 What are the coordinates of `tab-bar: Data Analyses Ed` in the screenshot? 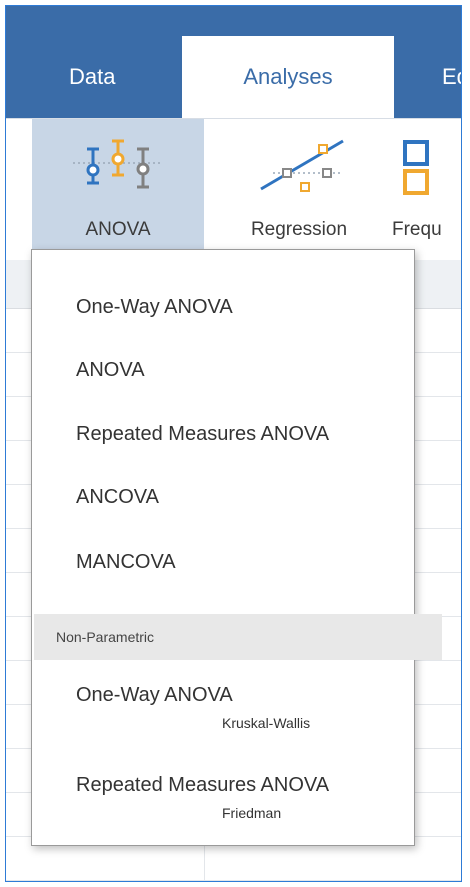 It's located at (233, 62).